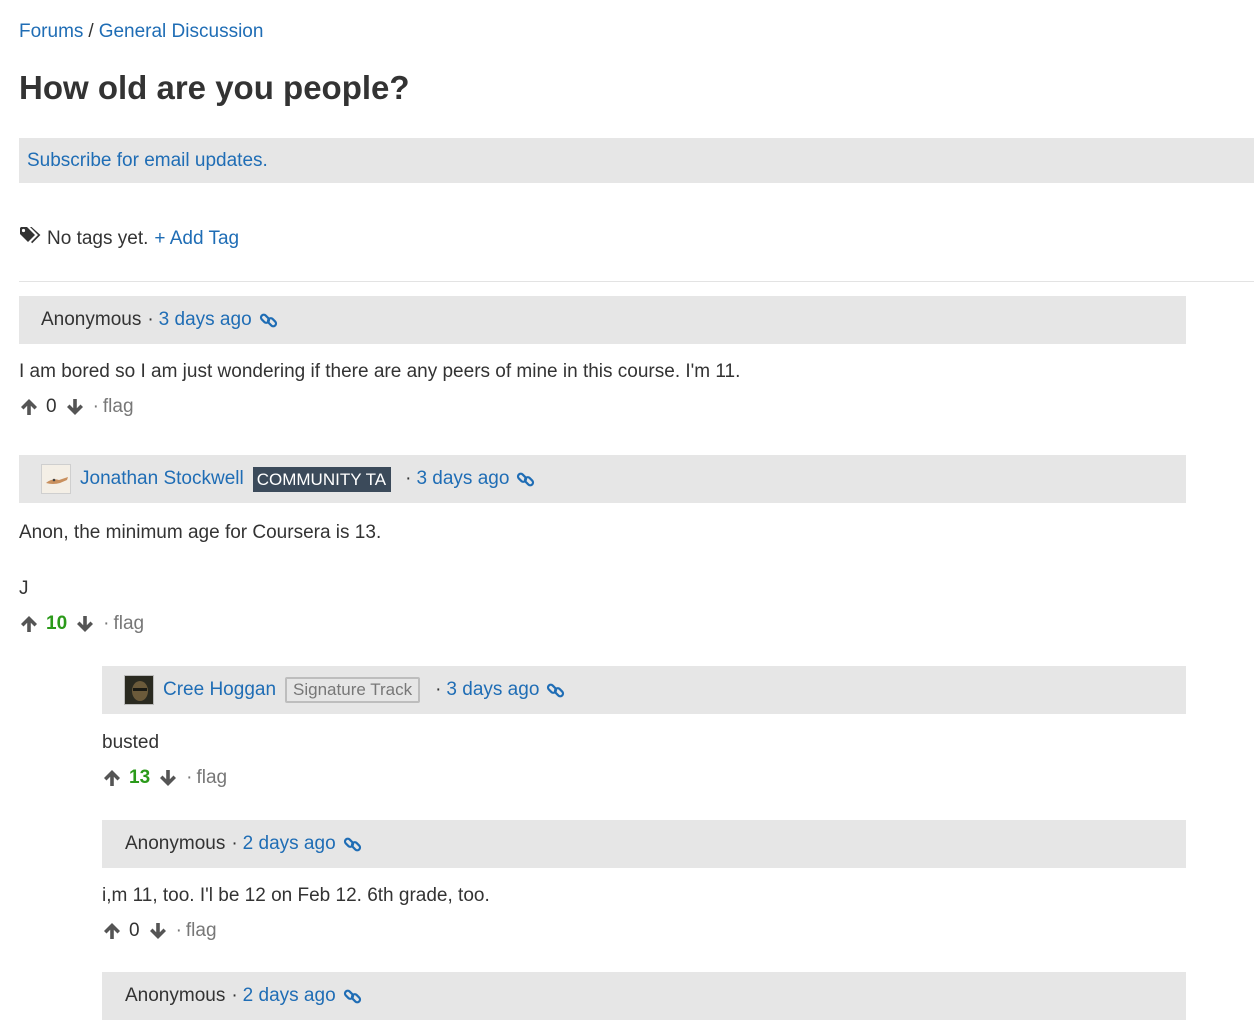 The height and width of the screenshot is (1020, 1254). What do you see at coordinates (51, 31) in the screenshot?
I see `breadcrumb-forums-link: Forums` at bounding box center [51, 31].